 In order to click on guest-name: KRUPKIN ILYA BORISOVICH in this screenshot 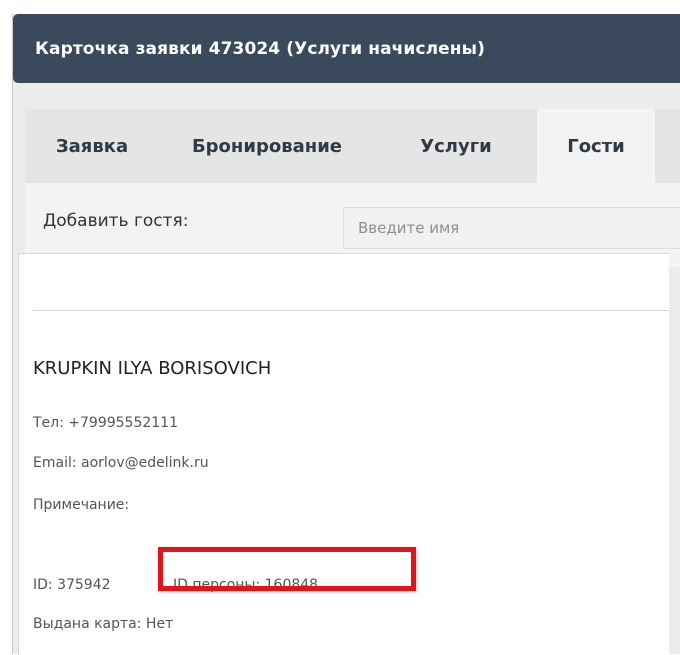, I will do `click(152, 368)`.